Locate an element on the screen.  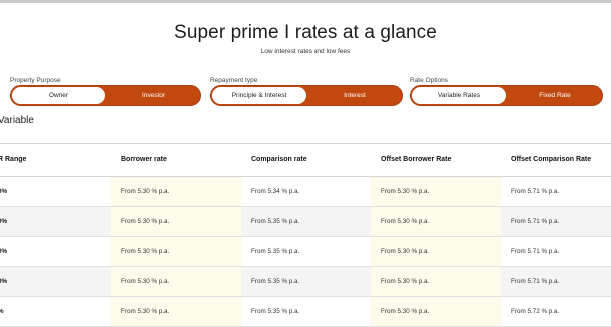
rate-options-toggle: Variable Rates Fixed Rate is located at coordinates (506, 95).